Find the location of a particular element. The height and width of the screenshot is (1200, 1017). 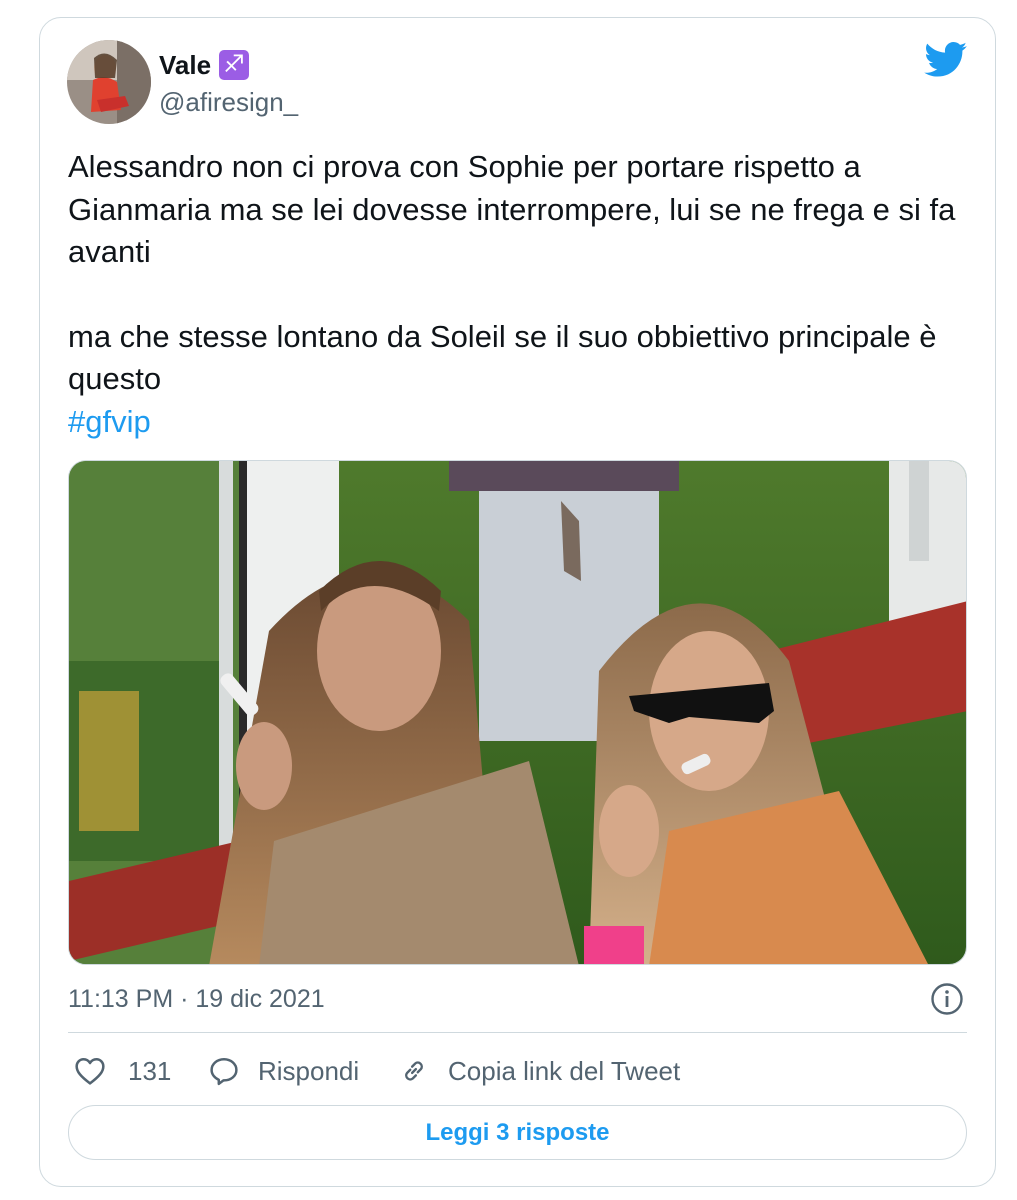

heart-icon is located at coordinates (90, 1071).